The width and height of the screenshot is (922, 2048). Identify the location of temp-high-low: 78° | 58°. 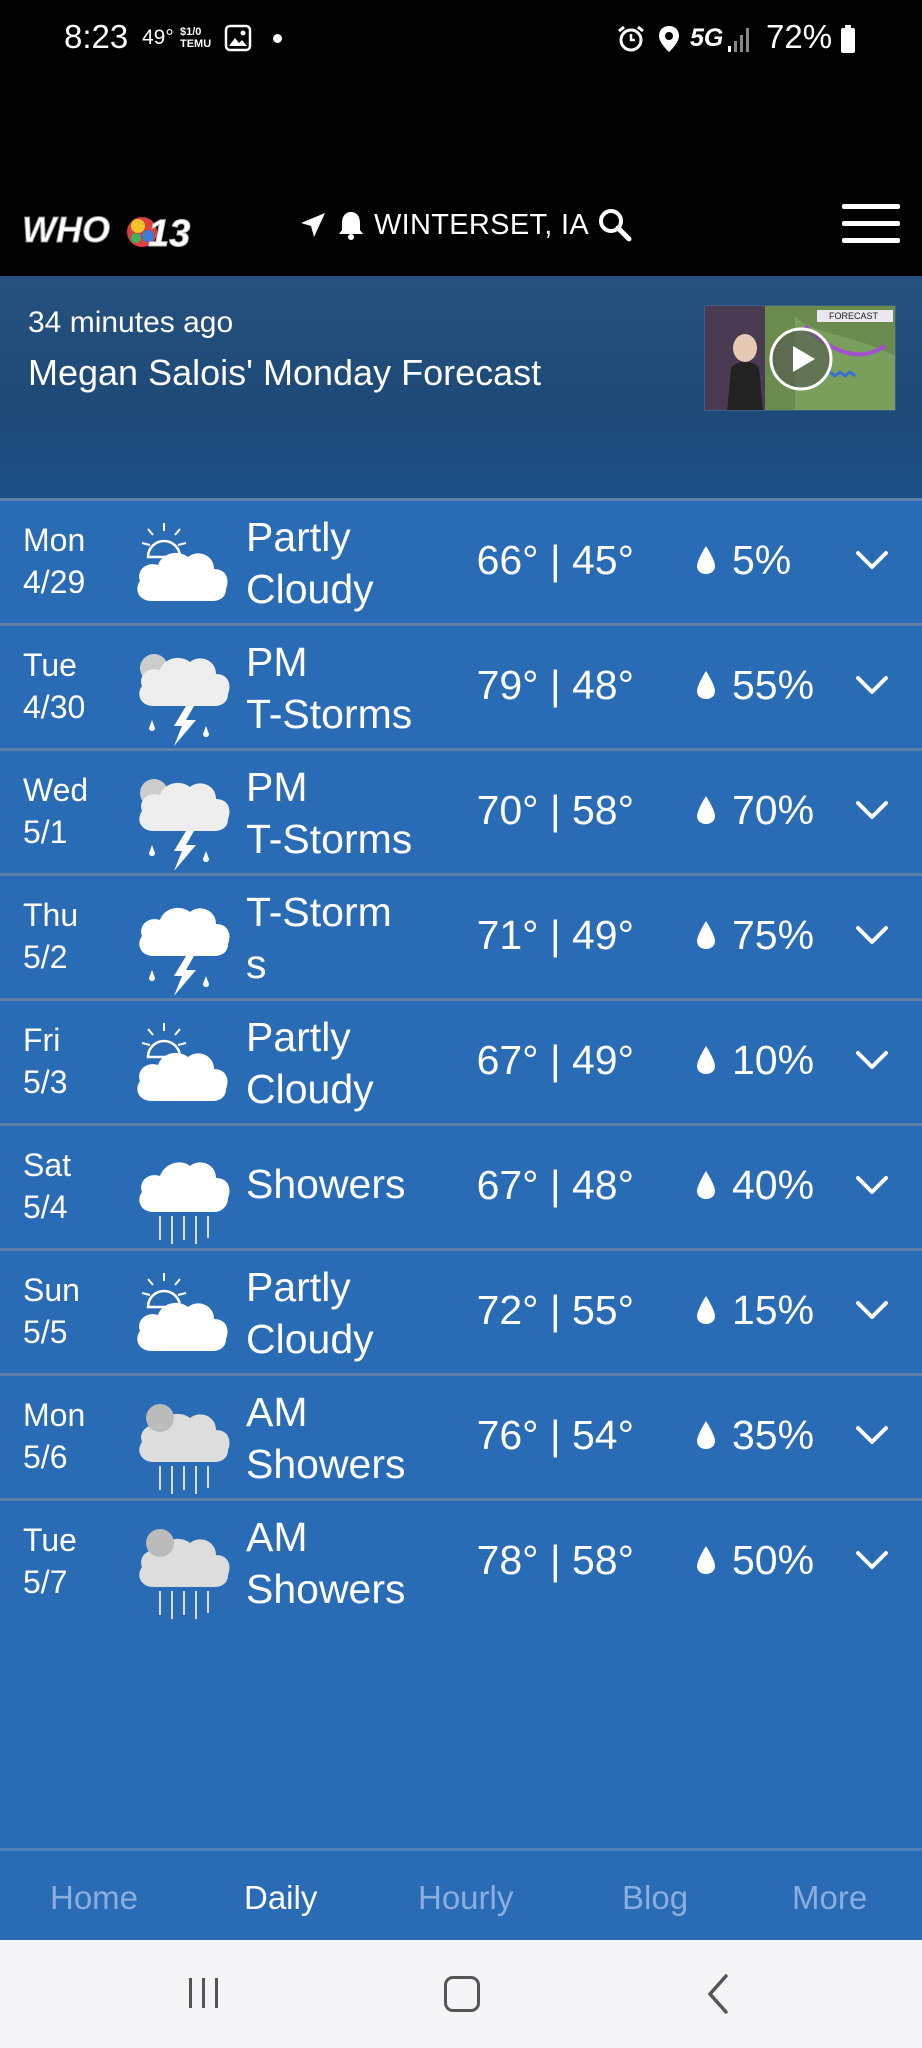
(555, 1560).